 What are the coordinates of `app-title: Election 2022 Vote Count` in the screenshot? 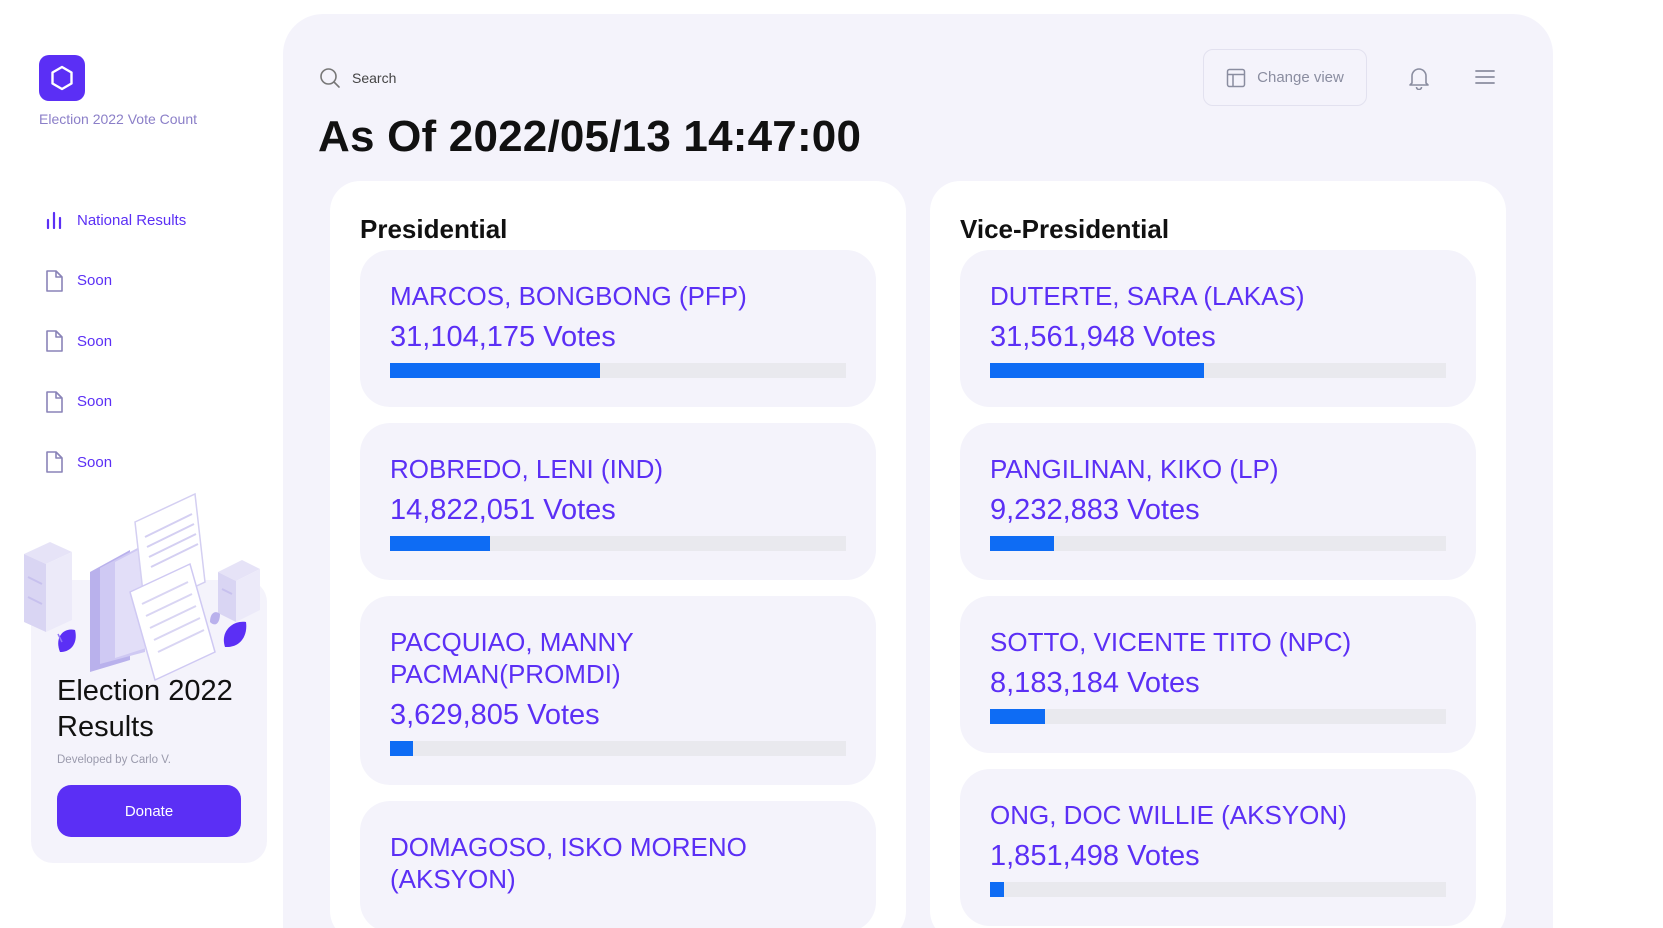 It's located at (118, 119).